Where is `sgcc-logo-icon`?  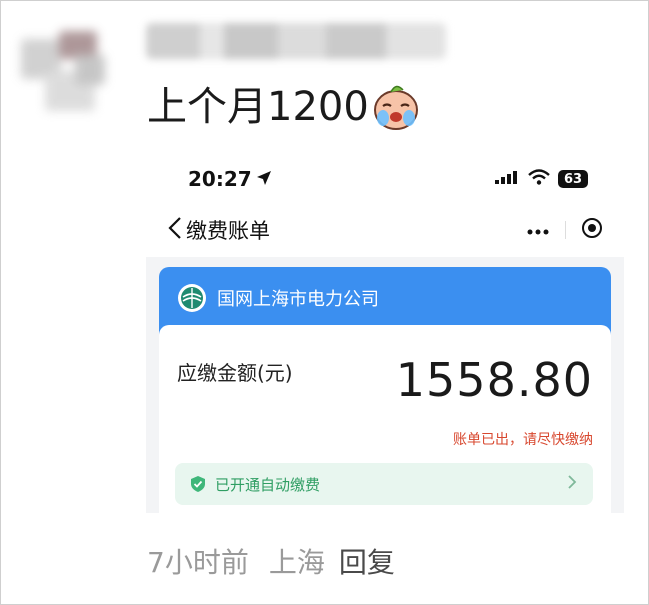
sgcc-logo-icon is located at coordinates (192, 298).